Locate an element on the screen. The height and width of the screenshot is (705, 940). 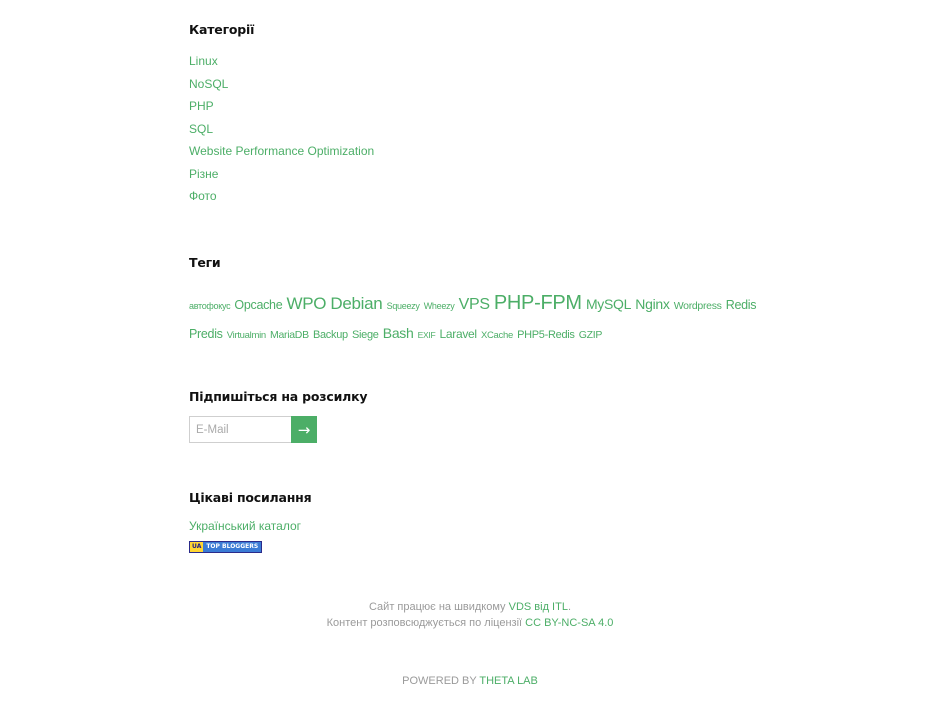
tag-link: PHP5-Redis is located at coordinates (546, 335).